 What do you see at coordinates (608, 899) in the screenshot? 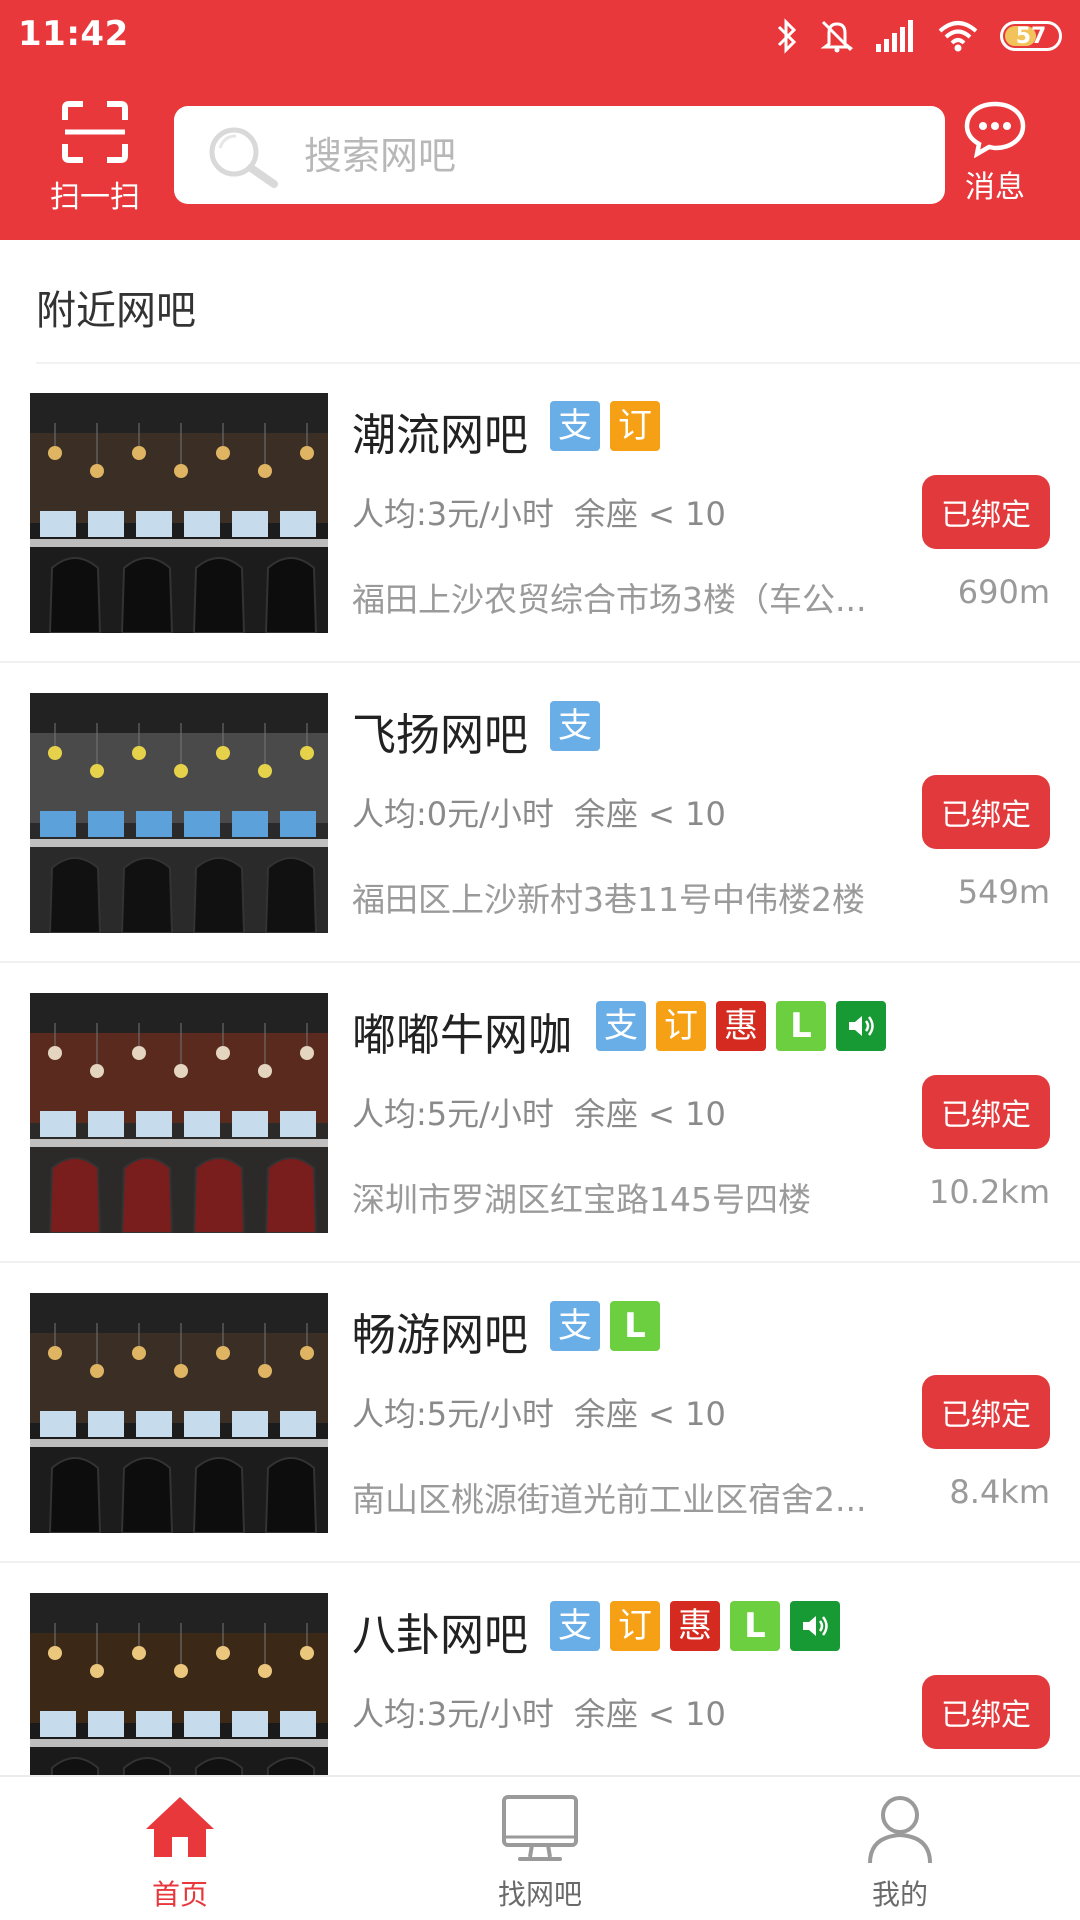
I see `cafe-address: 福田区上沙新村3巷11号中伟楼2楼` at bounding box center [608, 899].